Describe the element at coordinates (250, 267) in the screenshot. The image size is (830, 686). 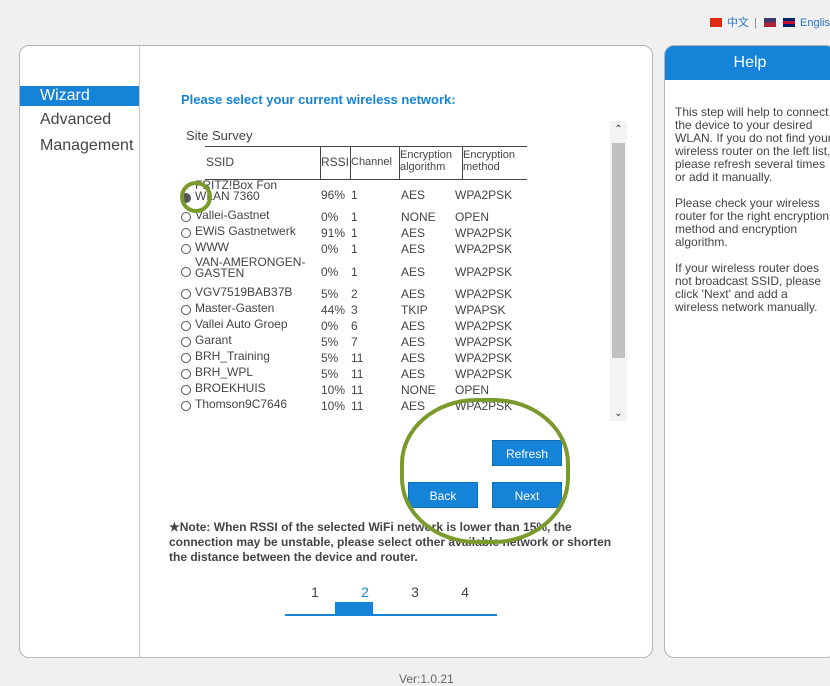
I see `network-ssid: VAN-AMERONGEN-GASTEN` at that location.